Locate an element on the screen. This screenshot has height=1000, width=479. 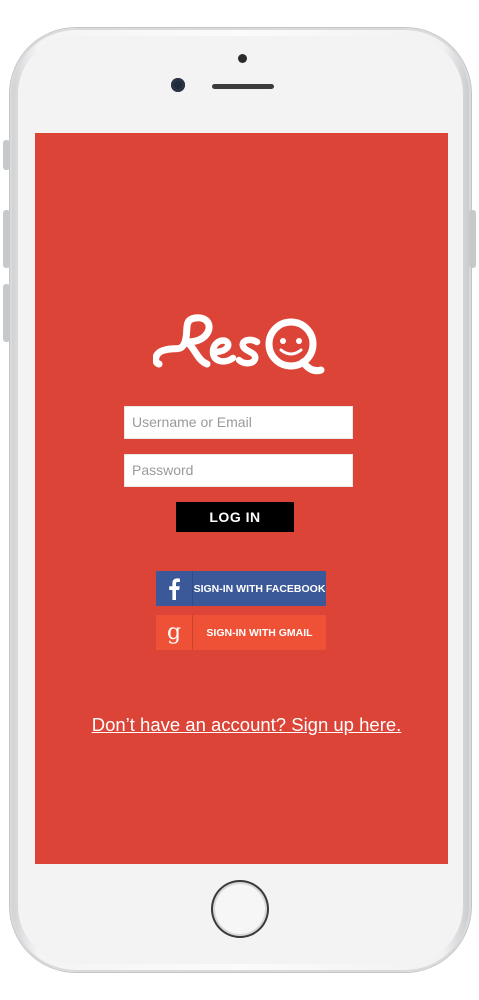
power-button is located at coordinates (472, 239).